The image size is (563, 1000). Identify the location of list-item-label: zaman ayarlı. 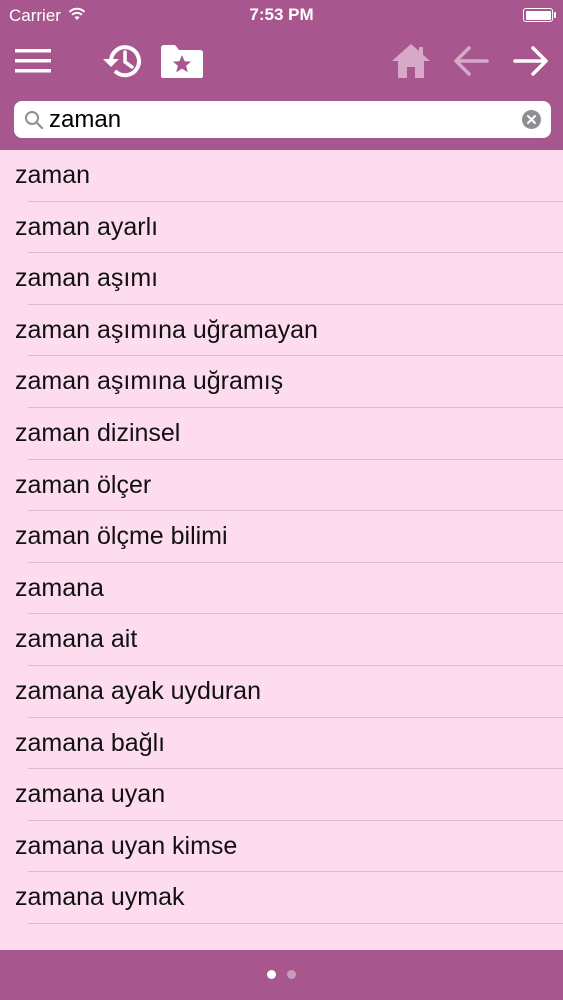
(87, 226).